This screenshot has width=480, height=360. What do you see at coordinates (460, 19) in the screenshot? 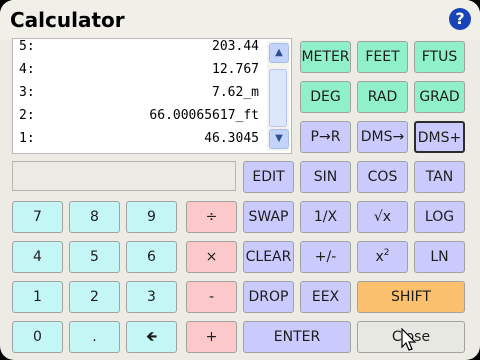
I see `help-icon: ?` at bounding box center [460, 19].